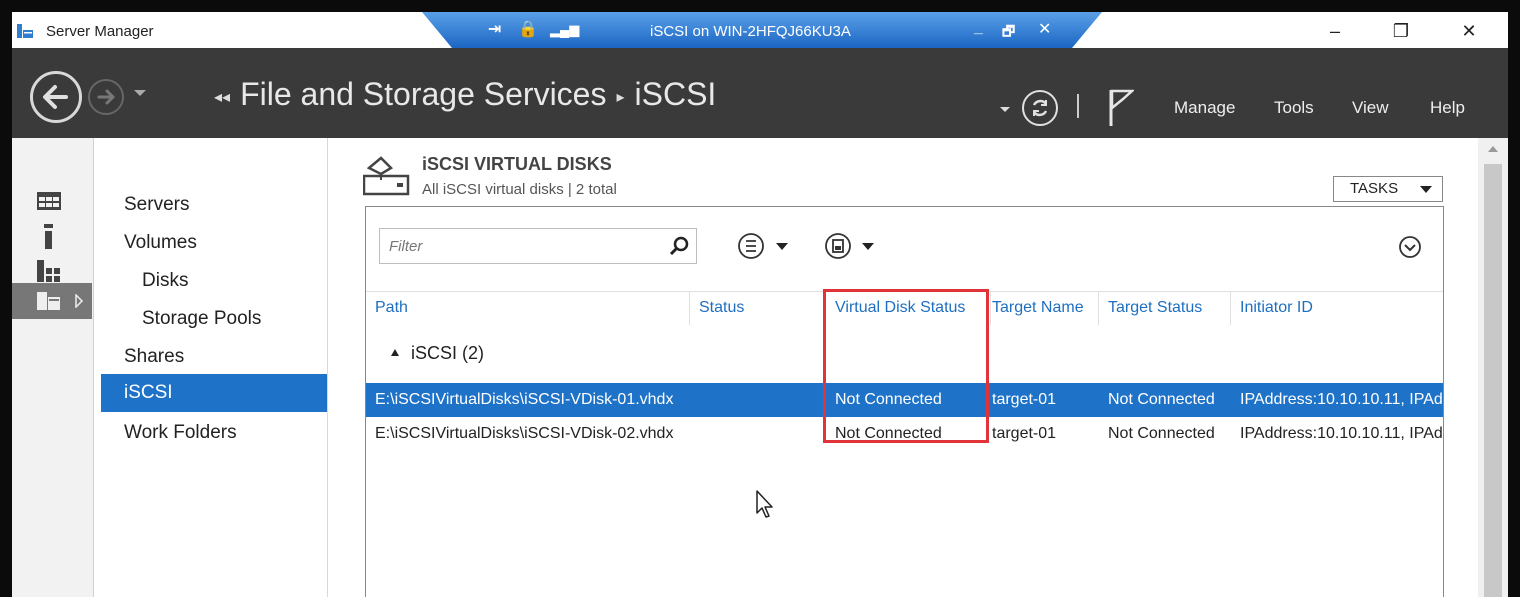 The height and width of the screenshot is (597, 1520). Describe the element at coordinates (1447, 108) in the screenshot. I see `menu-help: Help` at that location.